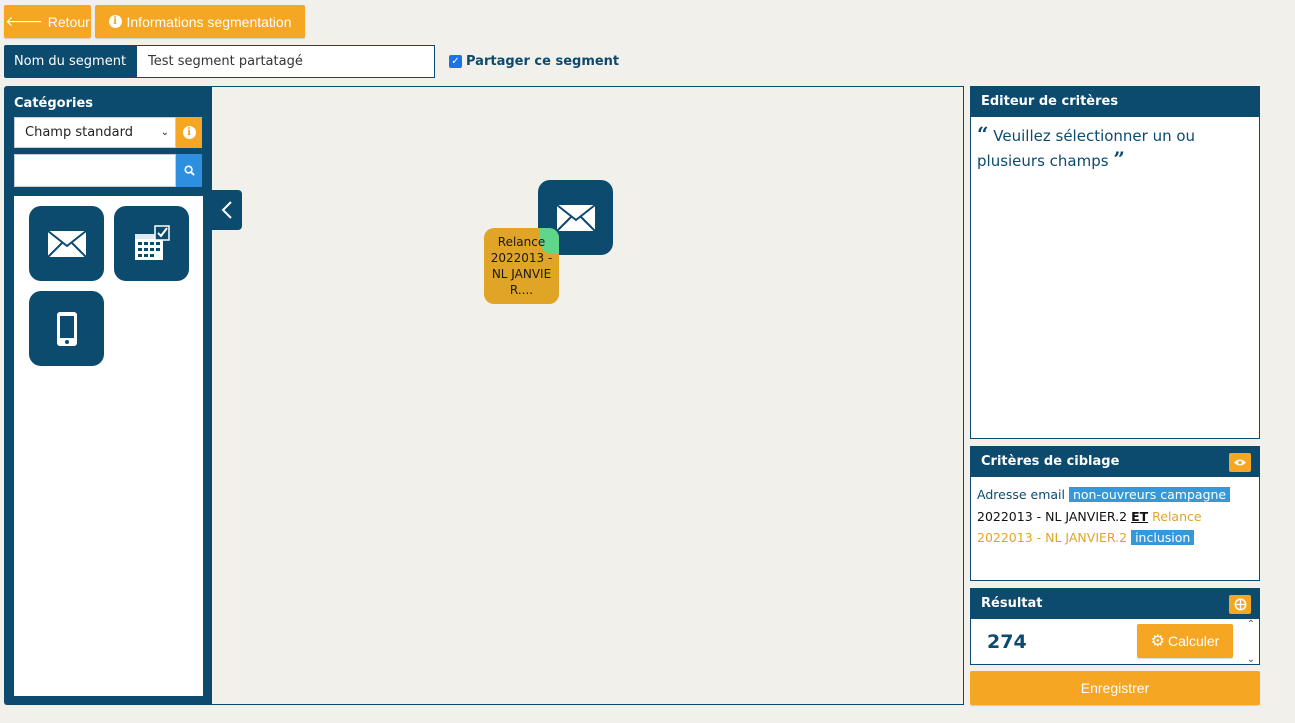  I want to click on result-panel: Résultat 274 ⚙ Calculer ⌃ ⌄, so click(1115, 626).